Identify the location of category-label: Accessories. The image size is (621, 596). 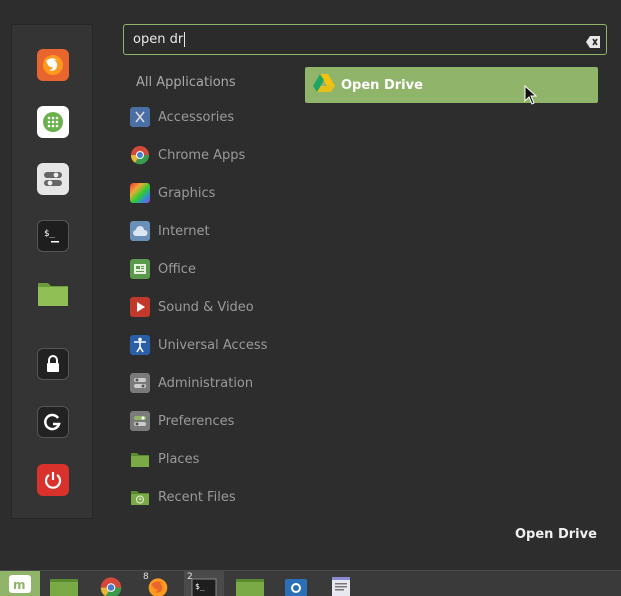
(196, 117).